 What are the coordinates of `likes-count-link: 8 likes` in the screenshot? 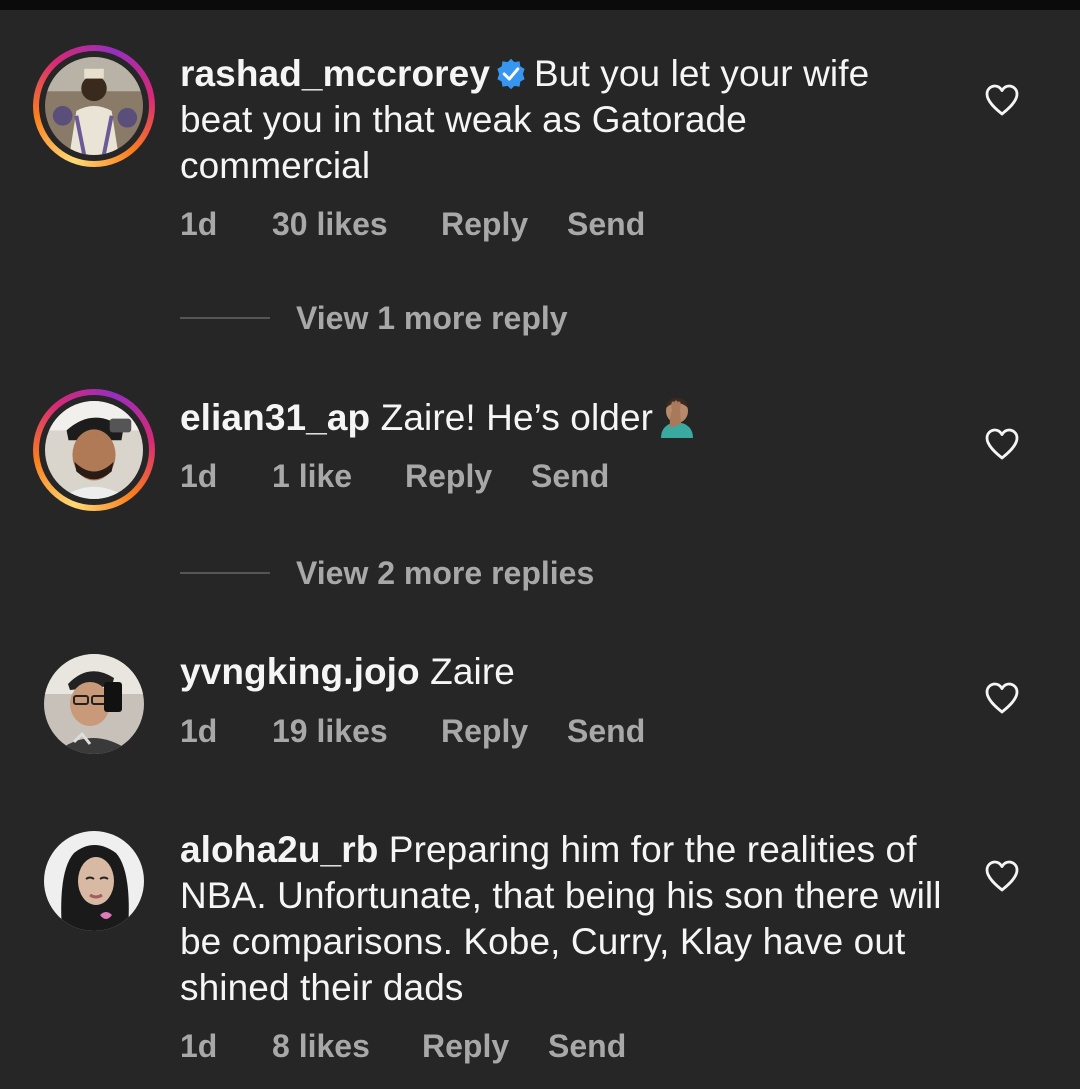 It's located at (321, 1046).